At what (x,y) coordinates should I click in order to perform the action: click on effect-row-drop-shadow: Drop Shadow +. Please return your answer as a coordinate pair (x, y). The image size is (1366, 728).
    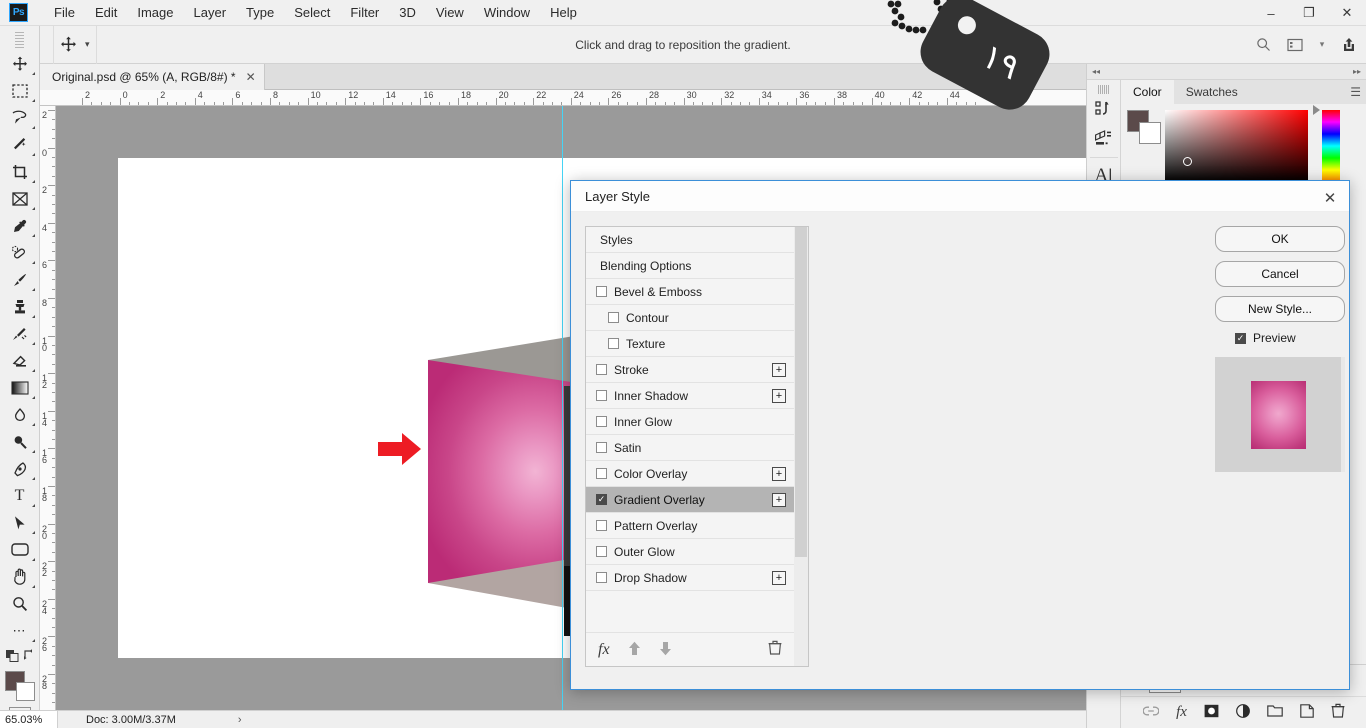
    Looking at the image, I should click on (690, 578).